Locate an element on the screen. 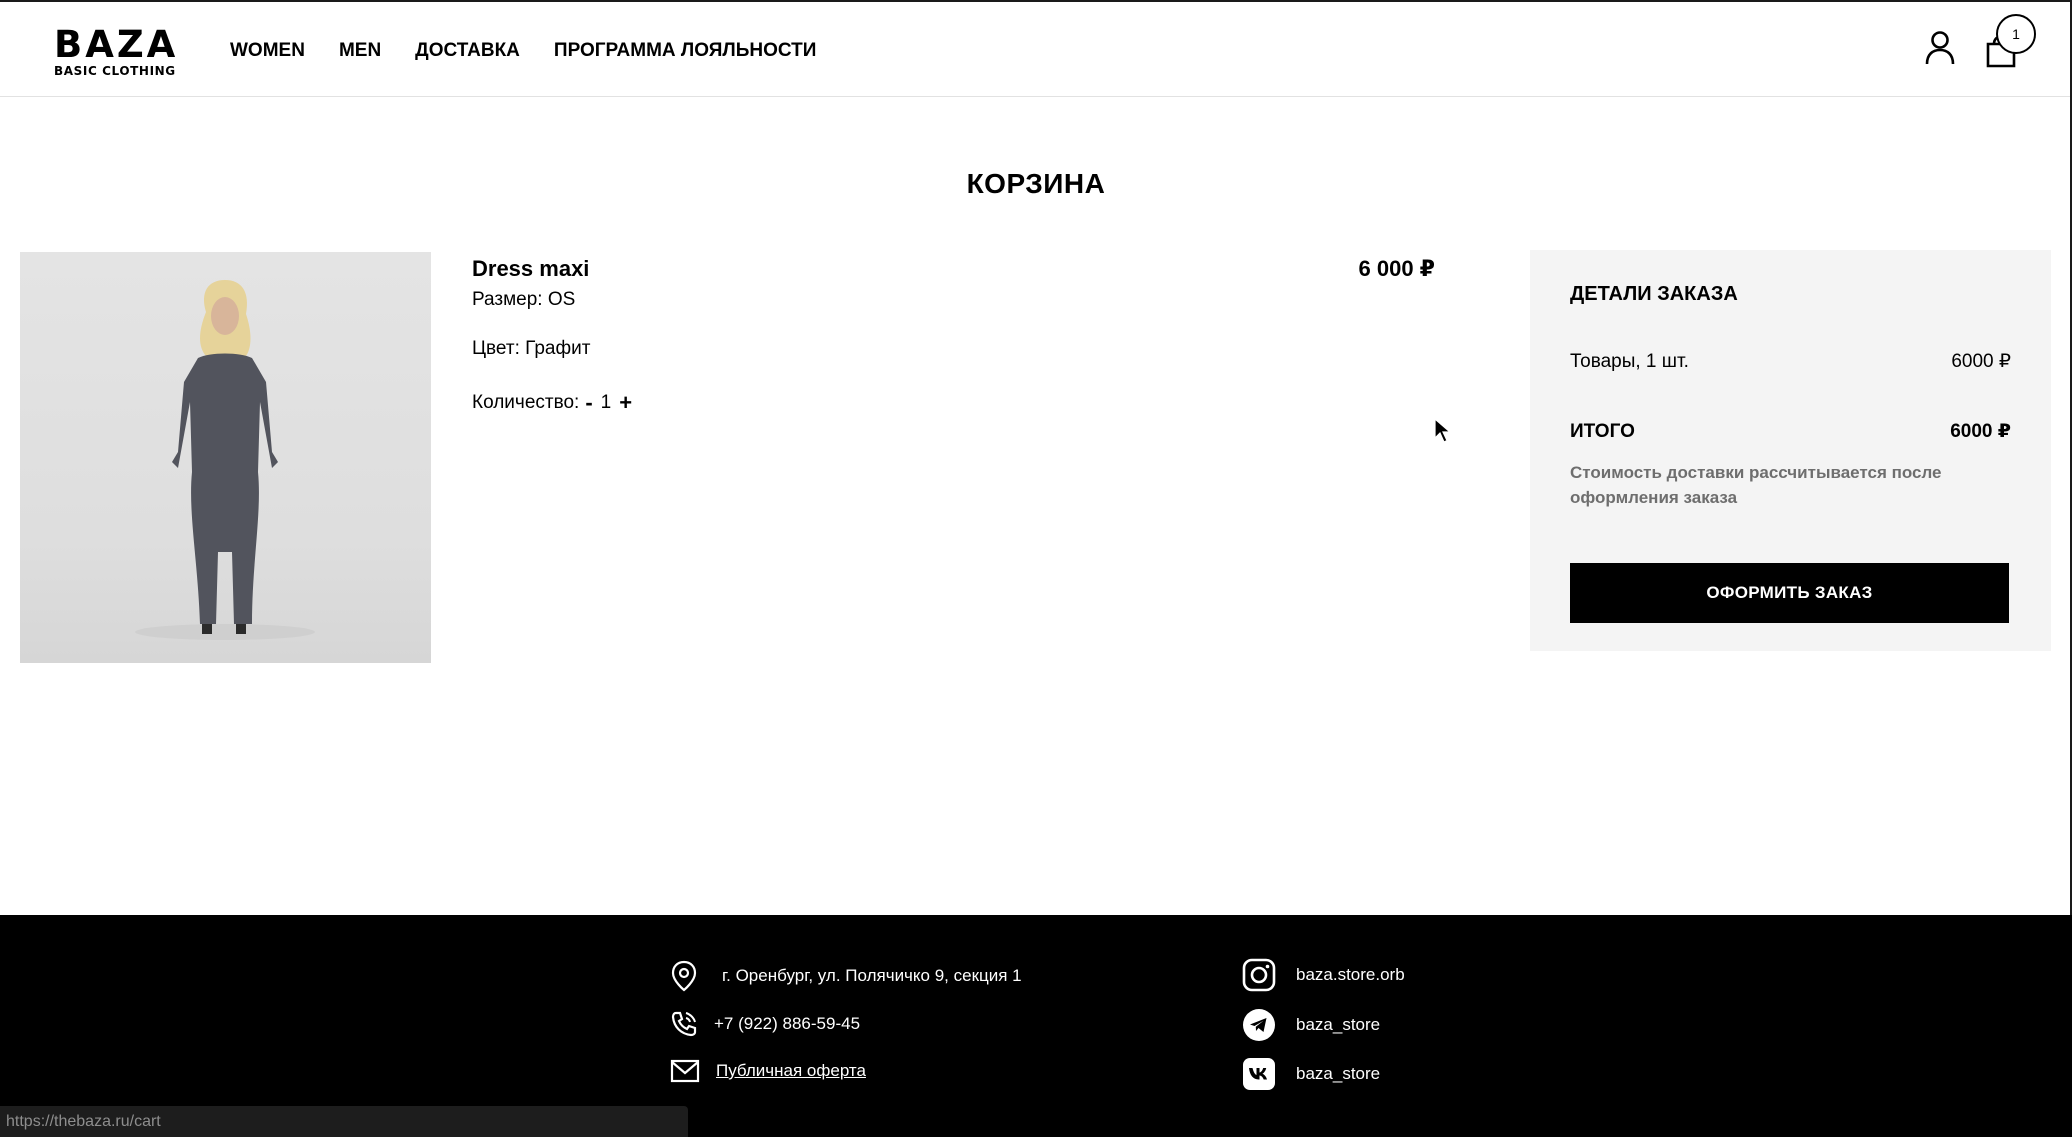 The width and height of the screenshot is (2072, 1137). brand-logo: BAZA BASIC CLOTHING is located at coordinates (116, 52).